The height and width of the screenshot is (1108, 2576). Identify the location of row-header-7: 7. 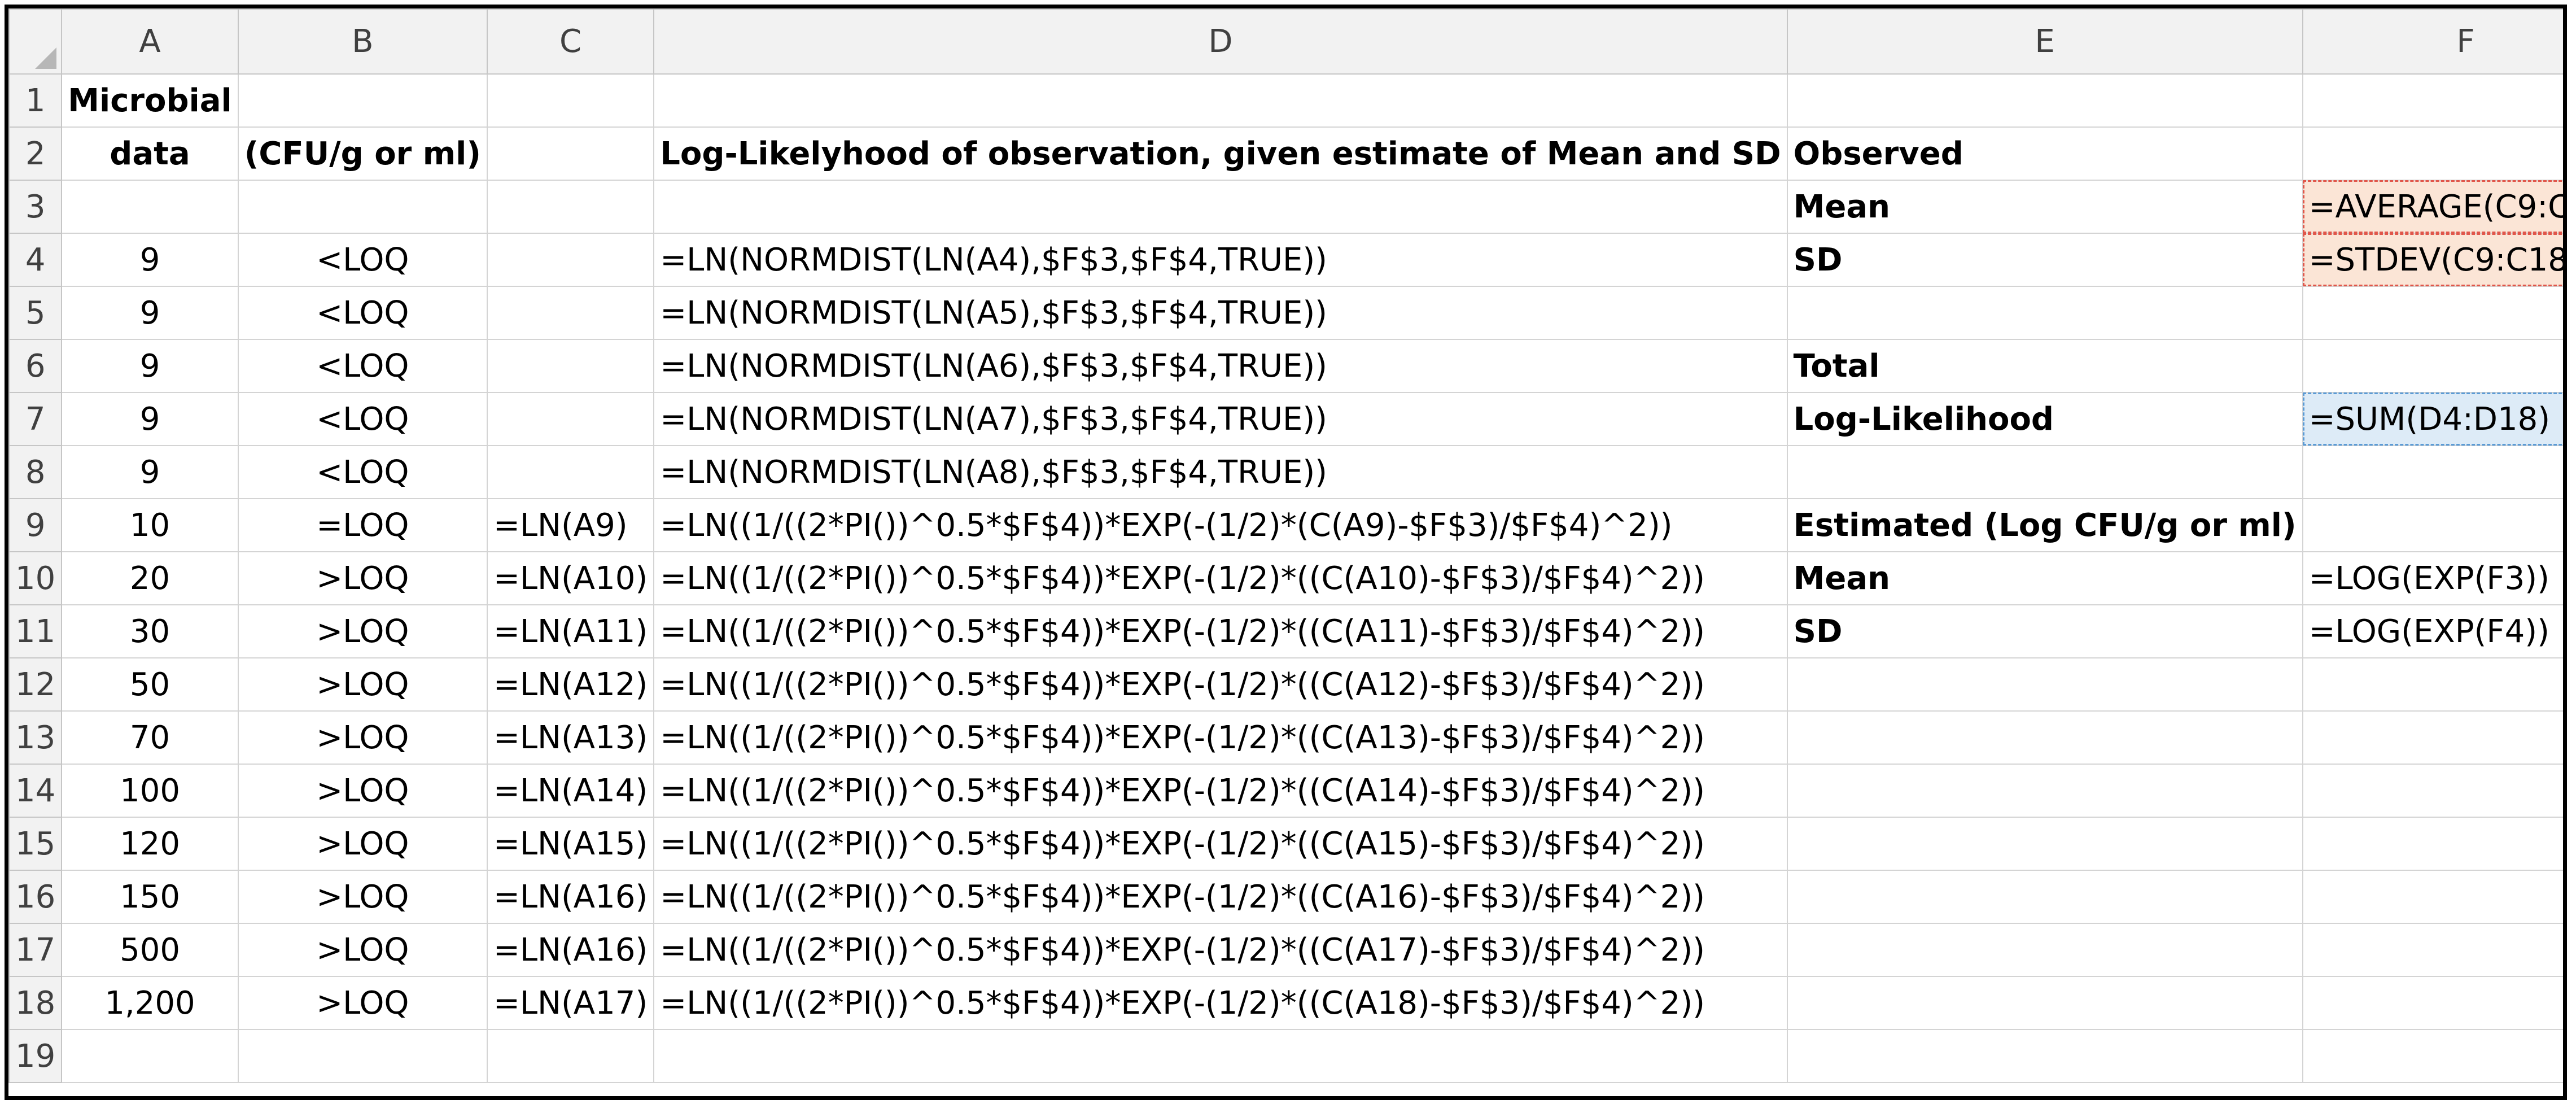
(35, 419).